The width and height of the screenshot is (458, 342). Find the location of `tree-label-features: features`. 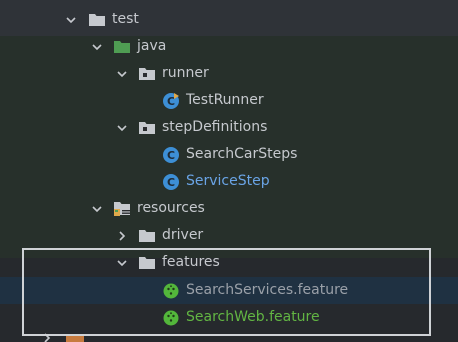

tree-label-features: features is located at coordinates (191, 262).